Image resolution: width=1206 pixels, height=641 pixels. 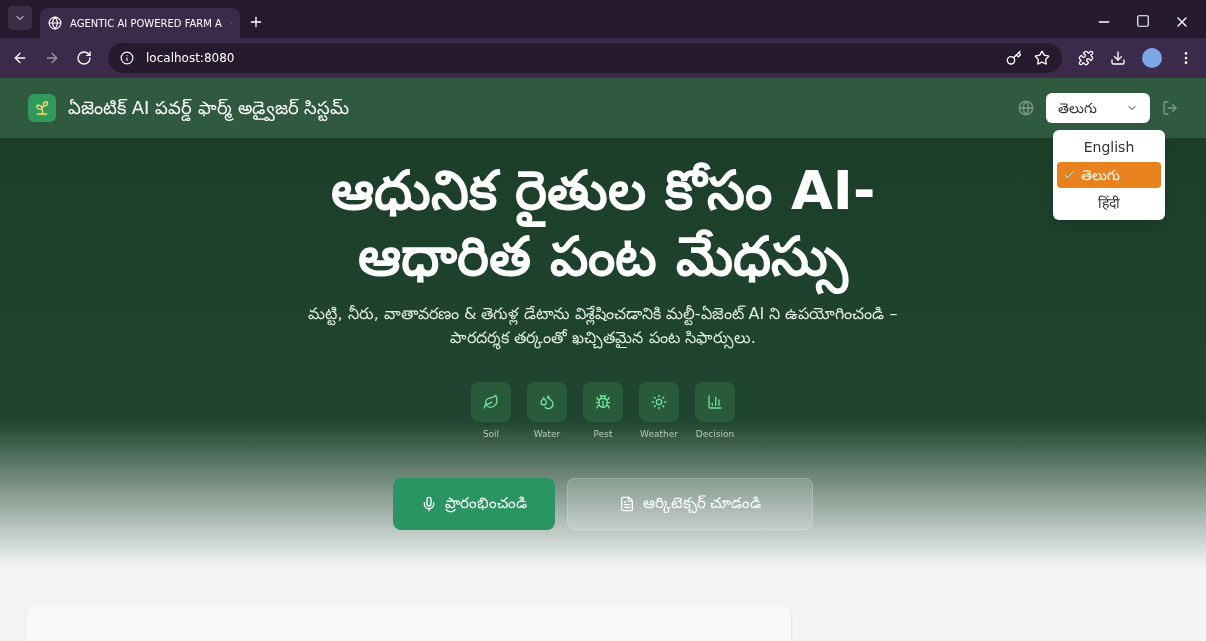 I want to click on info-icon, so click(x=127, y=58).